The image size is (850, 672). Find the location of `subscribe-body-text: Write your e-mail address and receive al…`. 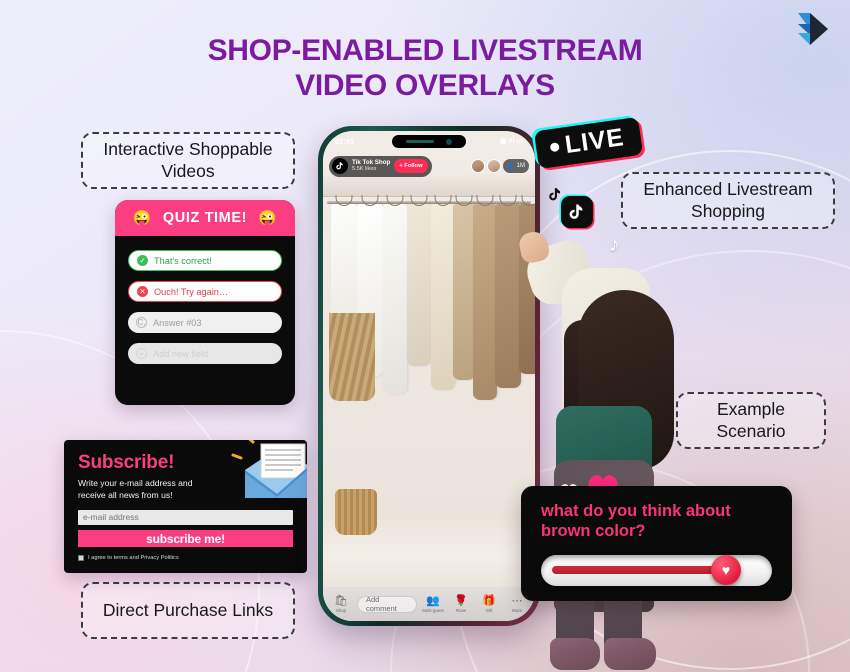

subscribe-body-text: Write your e-mail address and receive al… is located at coordinates (135, 489).